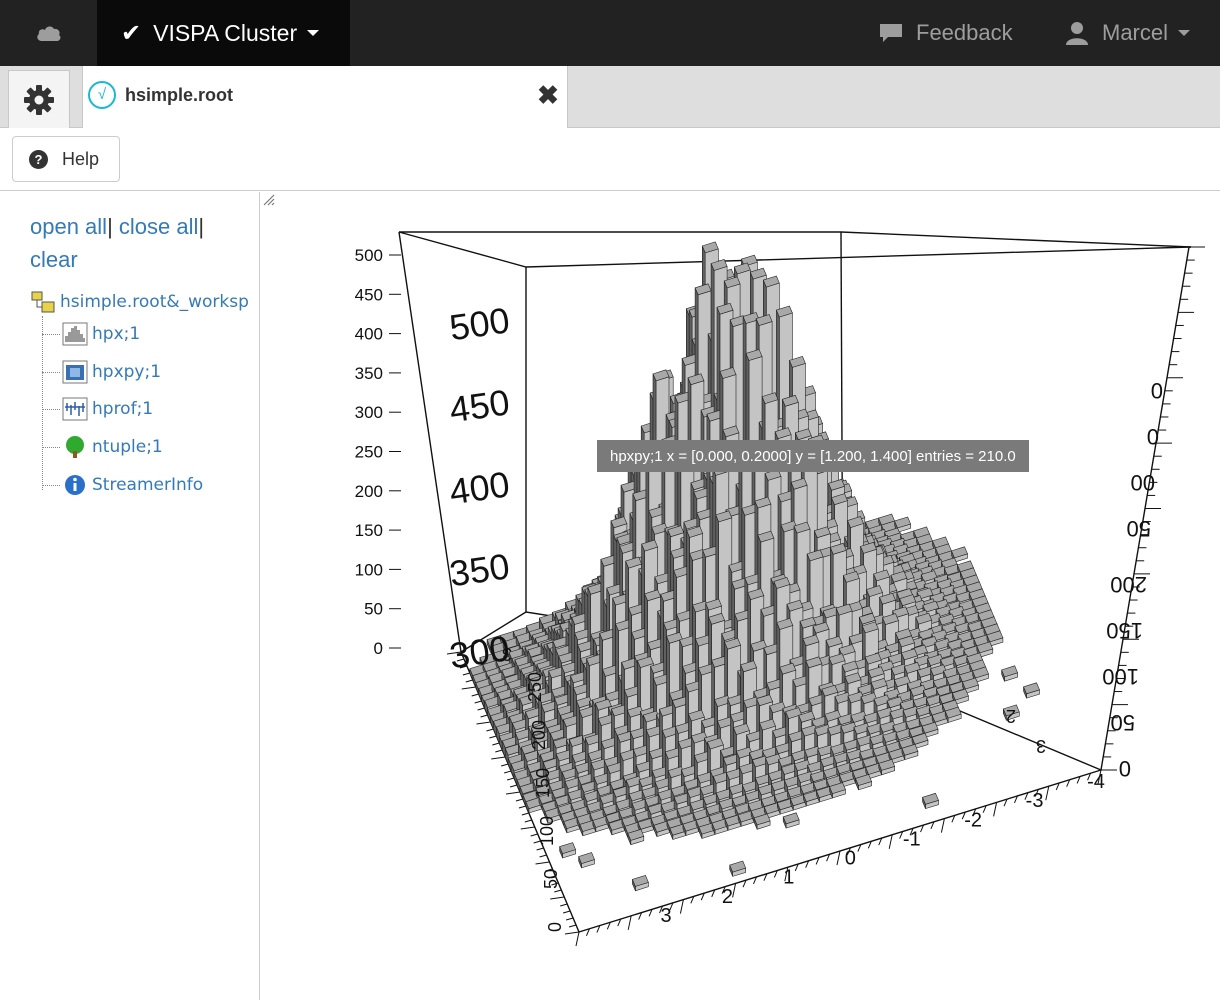 The width and height of the screenshot is (1220, 1000). What do you see at coordinates (158, 226) in the screenshot?
I see `close-all-link: close all` at bounding box center [158, 226].